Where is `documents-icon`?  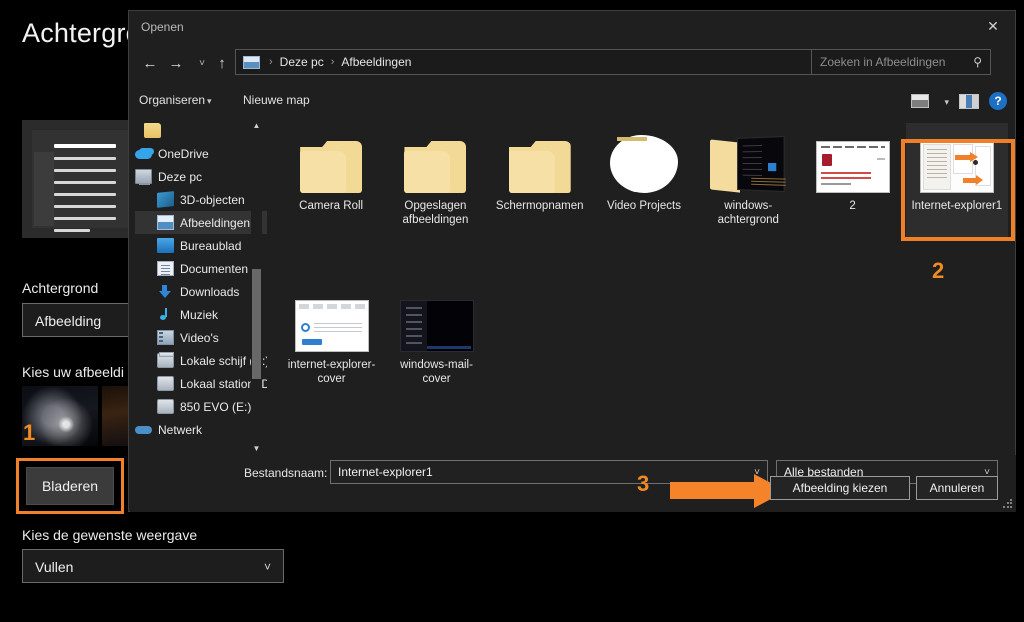
documents-icon is located at coordinates (165, 268).